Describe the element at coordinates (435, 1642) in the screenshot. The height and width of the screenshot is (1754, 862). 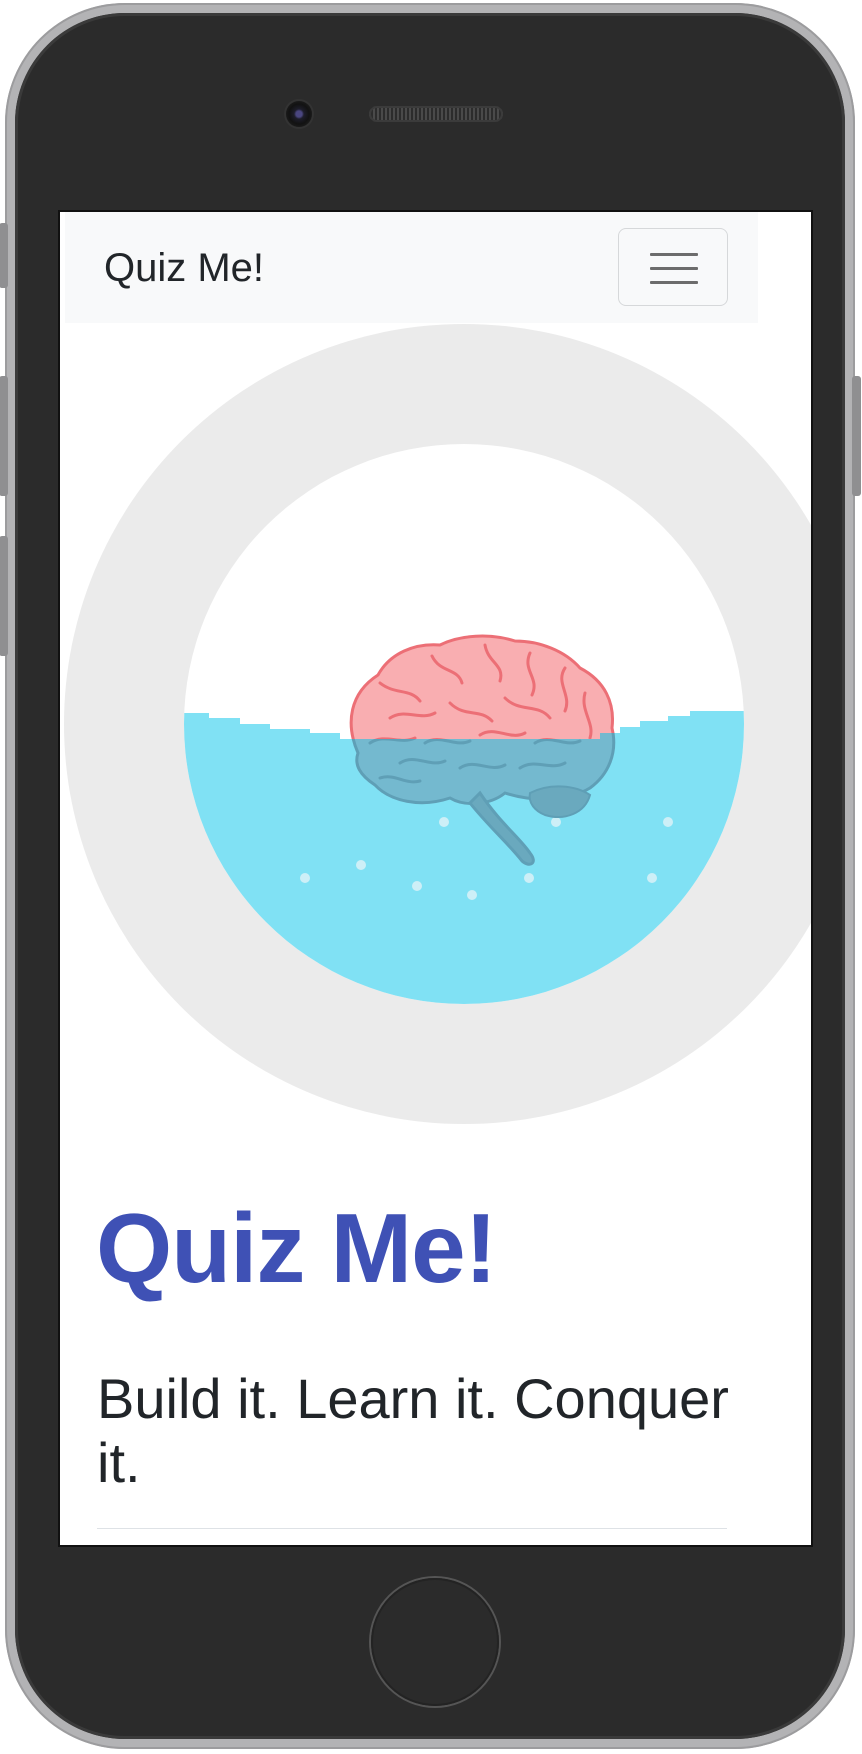
I see `home-button` at that location.